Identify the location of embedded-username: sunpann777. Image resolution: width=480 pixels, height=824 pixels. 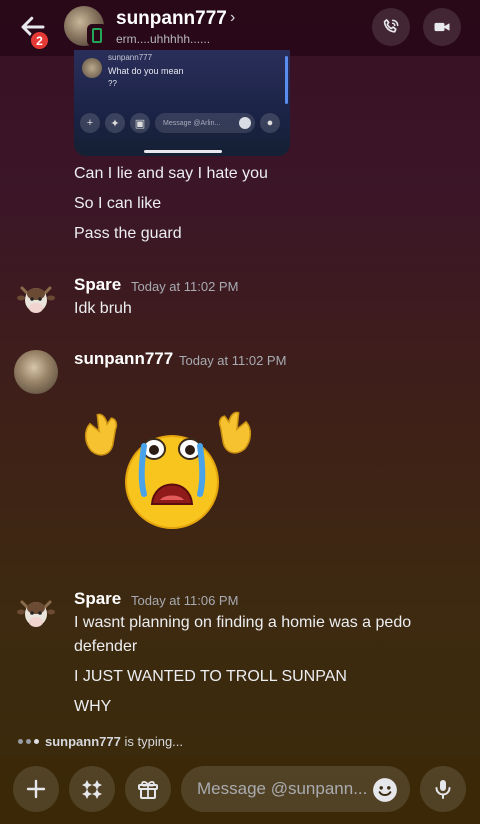
(130, 57).